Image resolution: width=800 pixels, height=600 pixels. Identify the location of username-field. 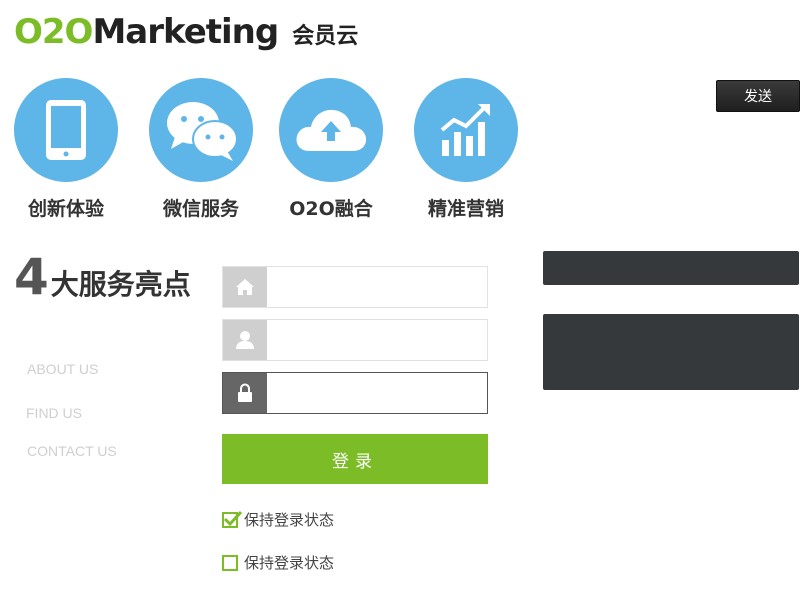
(355, 340).